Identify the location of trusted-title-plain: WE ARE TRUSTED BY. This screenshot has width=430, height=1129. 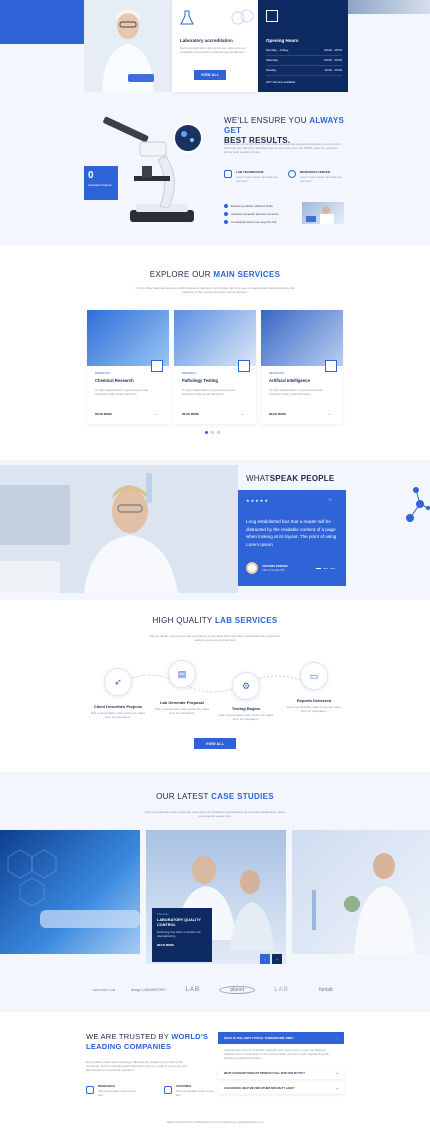
(127, 1036).